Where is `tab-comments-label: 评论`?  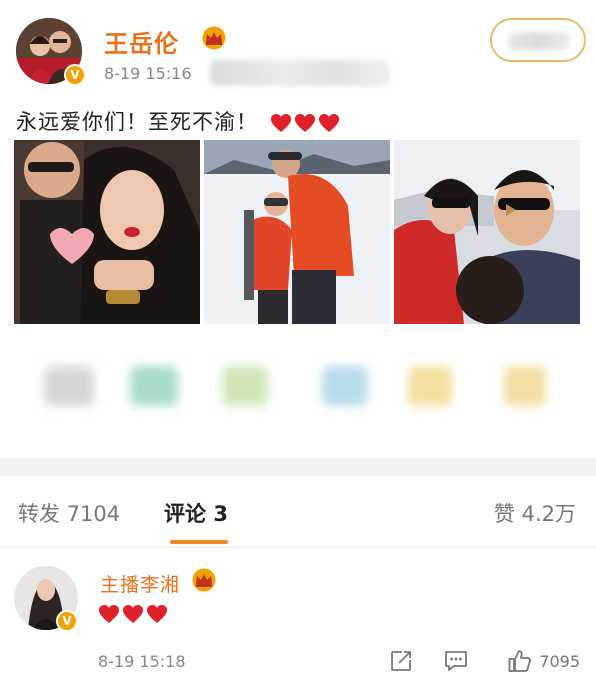
tab-comments-label: 评论 is located at coordinates (185, 514).